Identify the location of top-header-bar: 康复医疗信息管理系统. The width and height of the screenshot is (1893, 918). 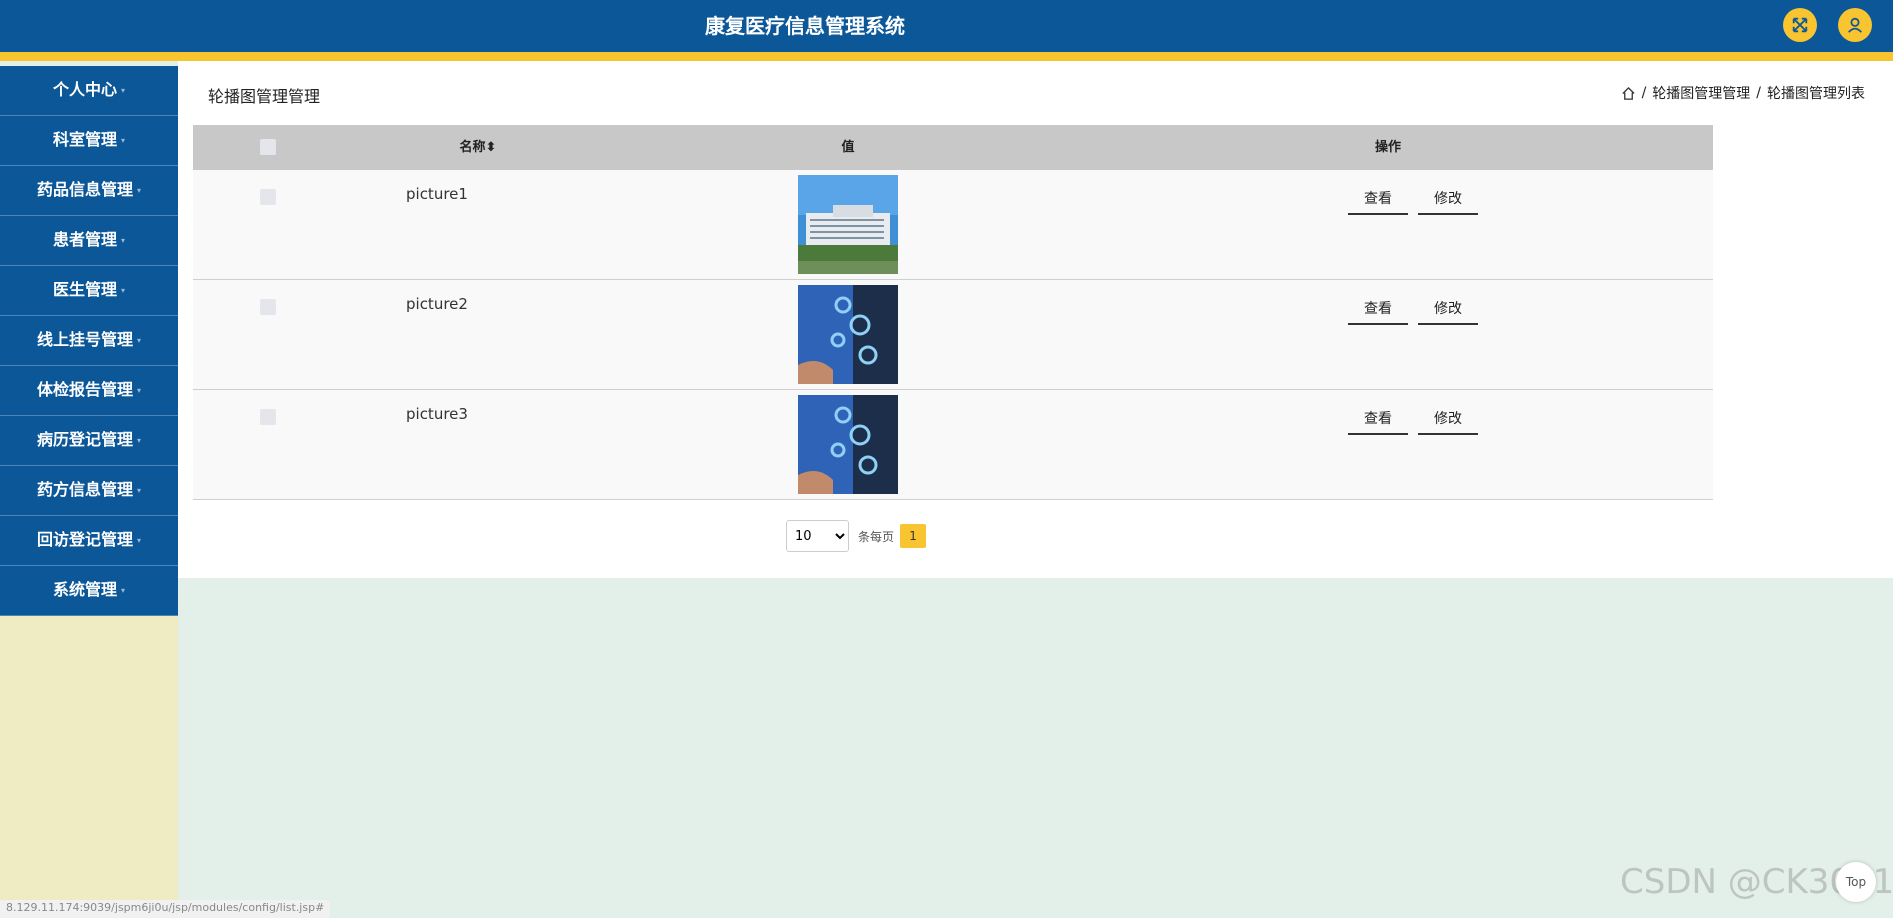
(946, 26).